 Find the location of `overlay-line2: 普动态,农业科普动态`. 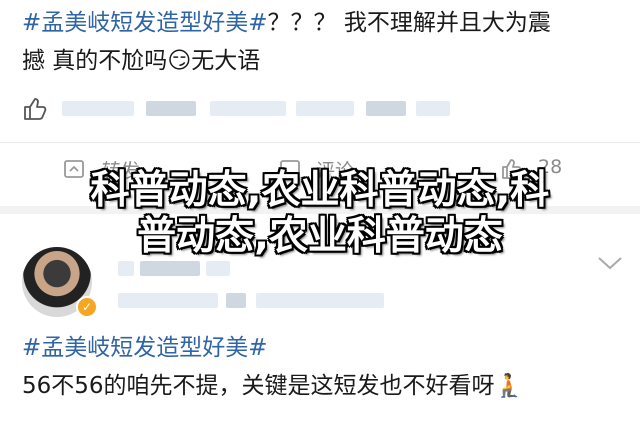

overlay-line2: 普动态,农业科普动态 is located at coordinates (320, 236).